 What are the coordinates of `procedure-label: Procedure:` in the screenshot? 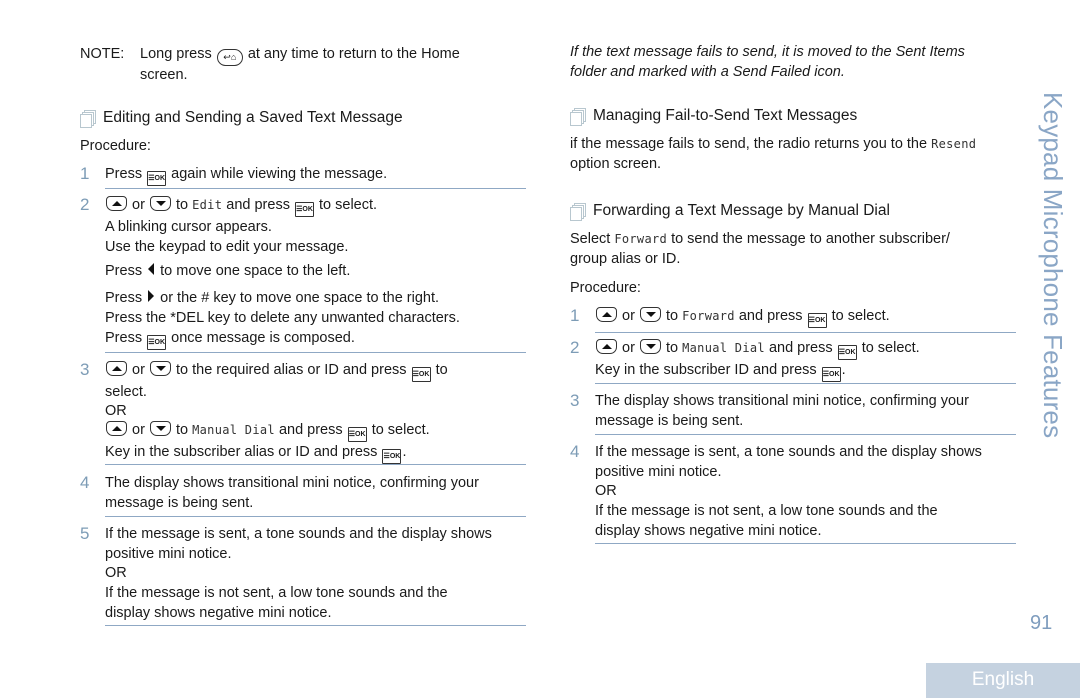 It's located at (605, 288).